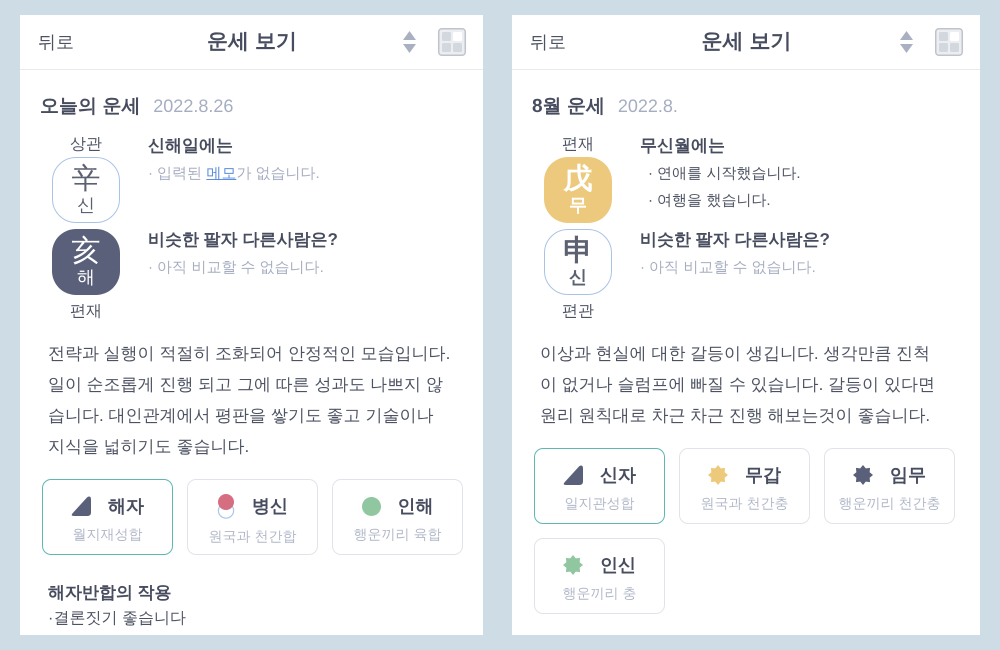 The image size is (1000, 650). Describe the element at coordinates (86, 277) in the screenshot. I see `hangul-character: 해` at that location.